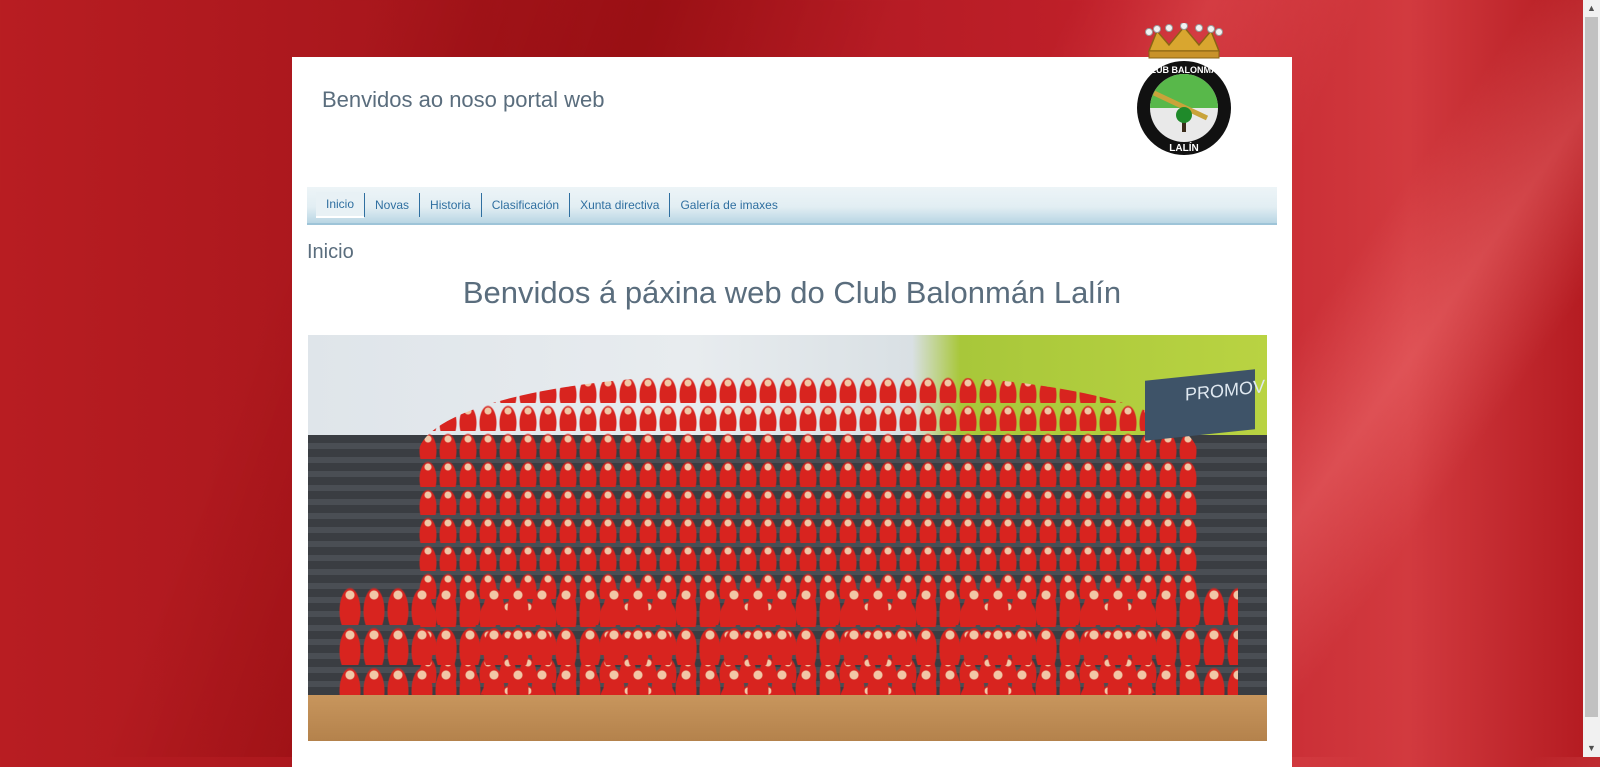 The image size is (1600, 767). I want to click on nav-item-xunta-directiva: Xunta directiva, so click(619, 205).